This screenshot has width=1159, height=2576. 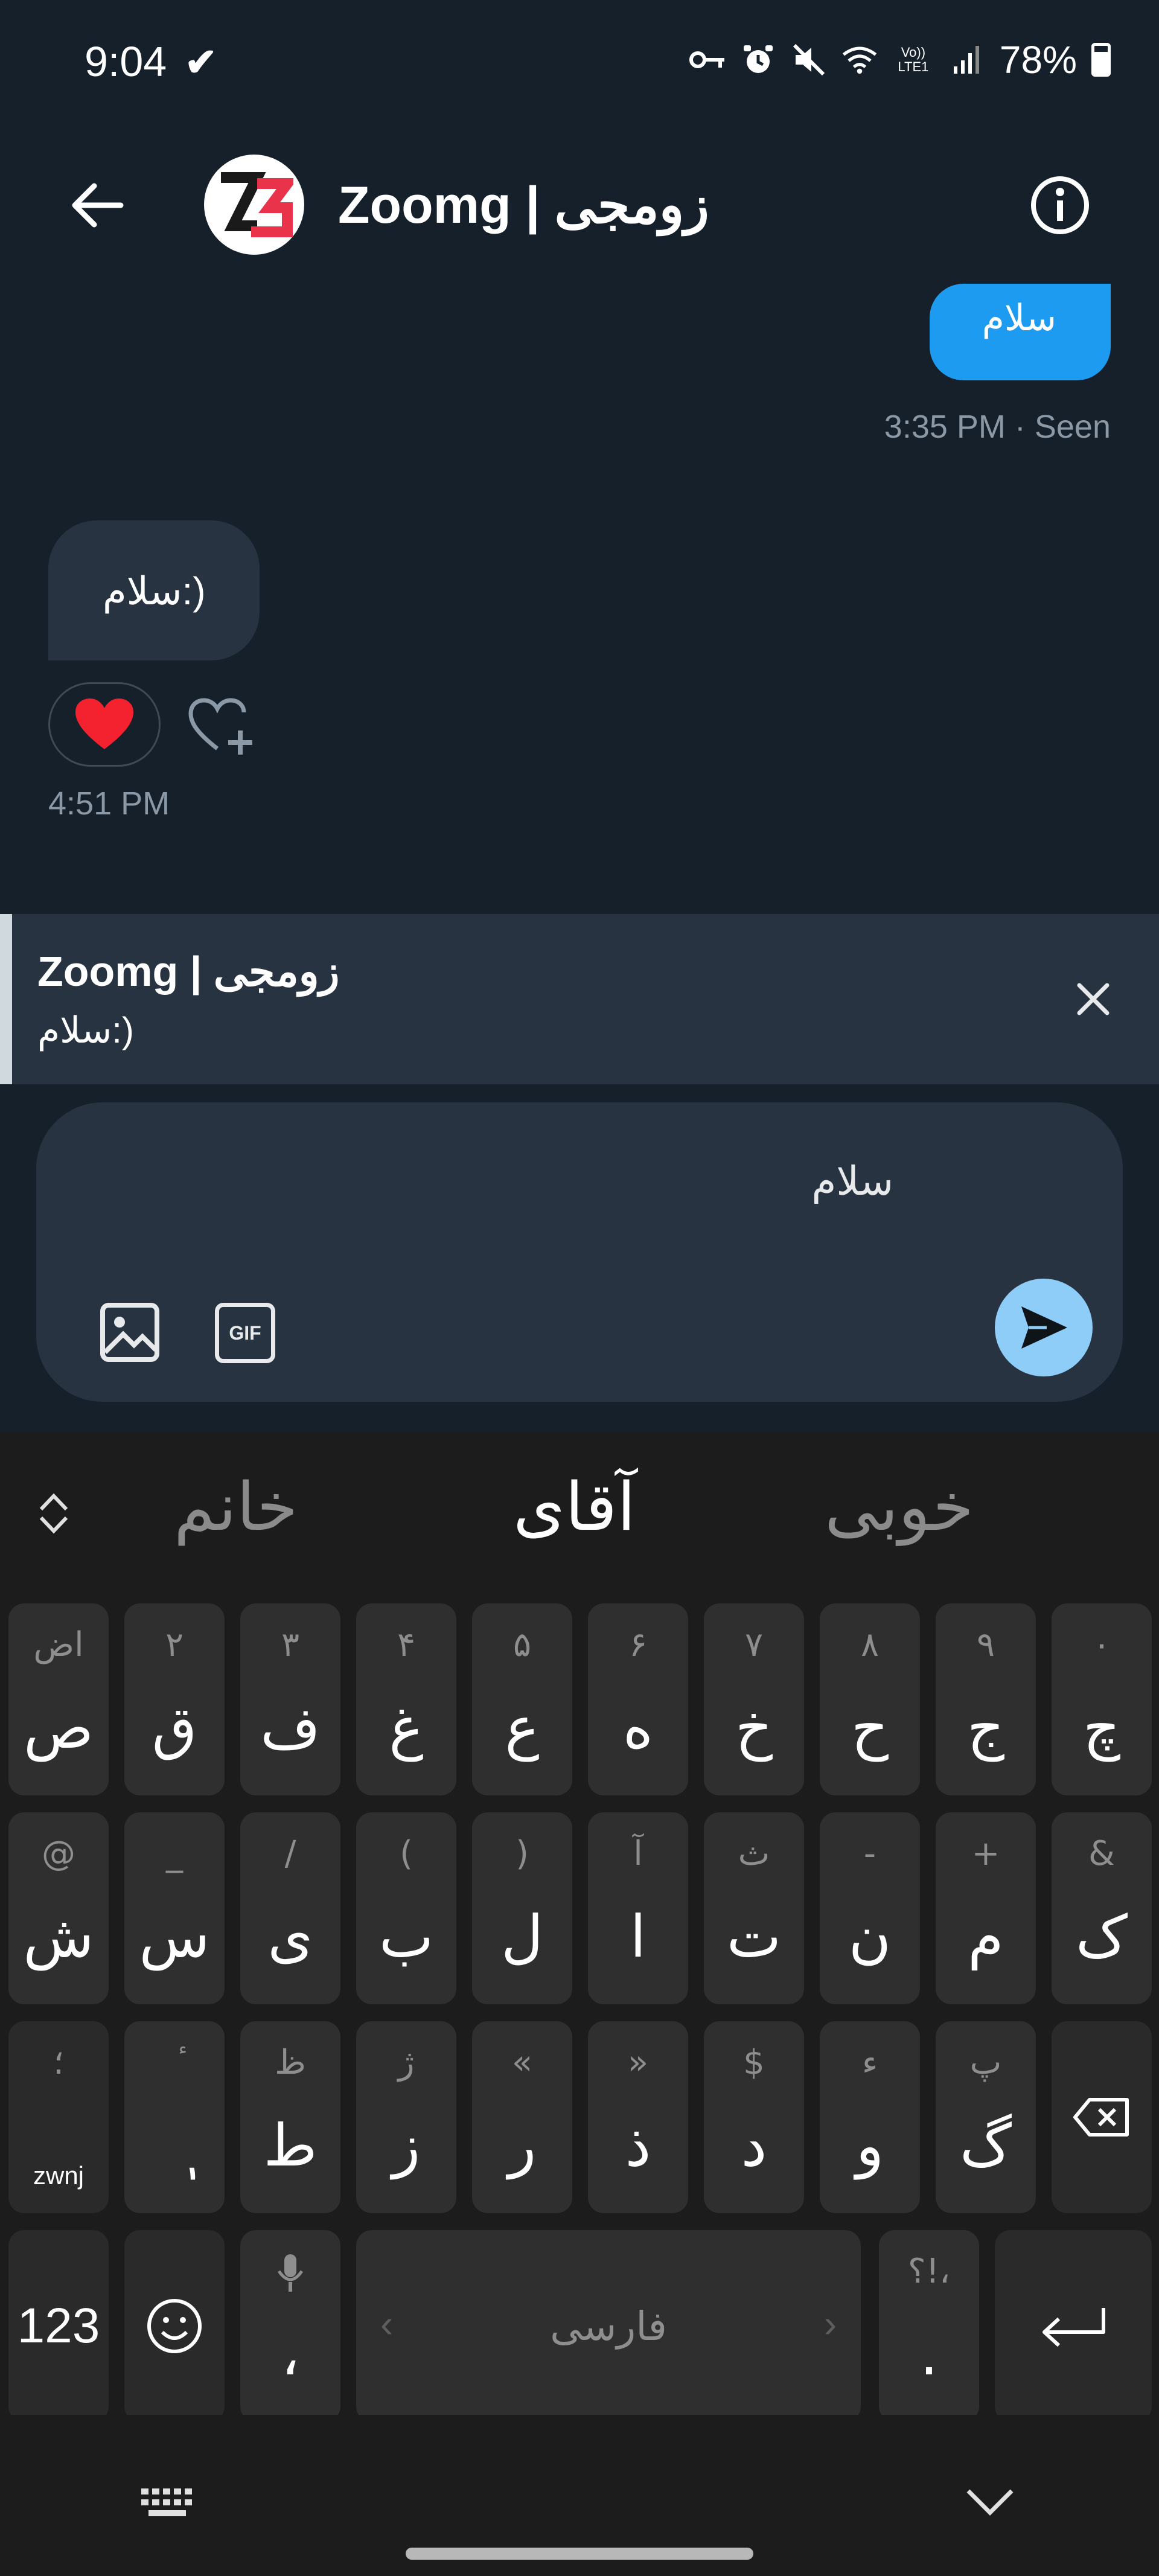 I want to click on reply-name: Zoomg | زومجی, so click(x=188, y=972).